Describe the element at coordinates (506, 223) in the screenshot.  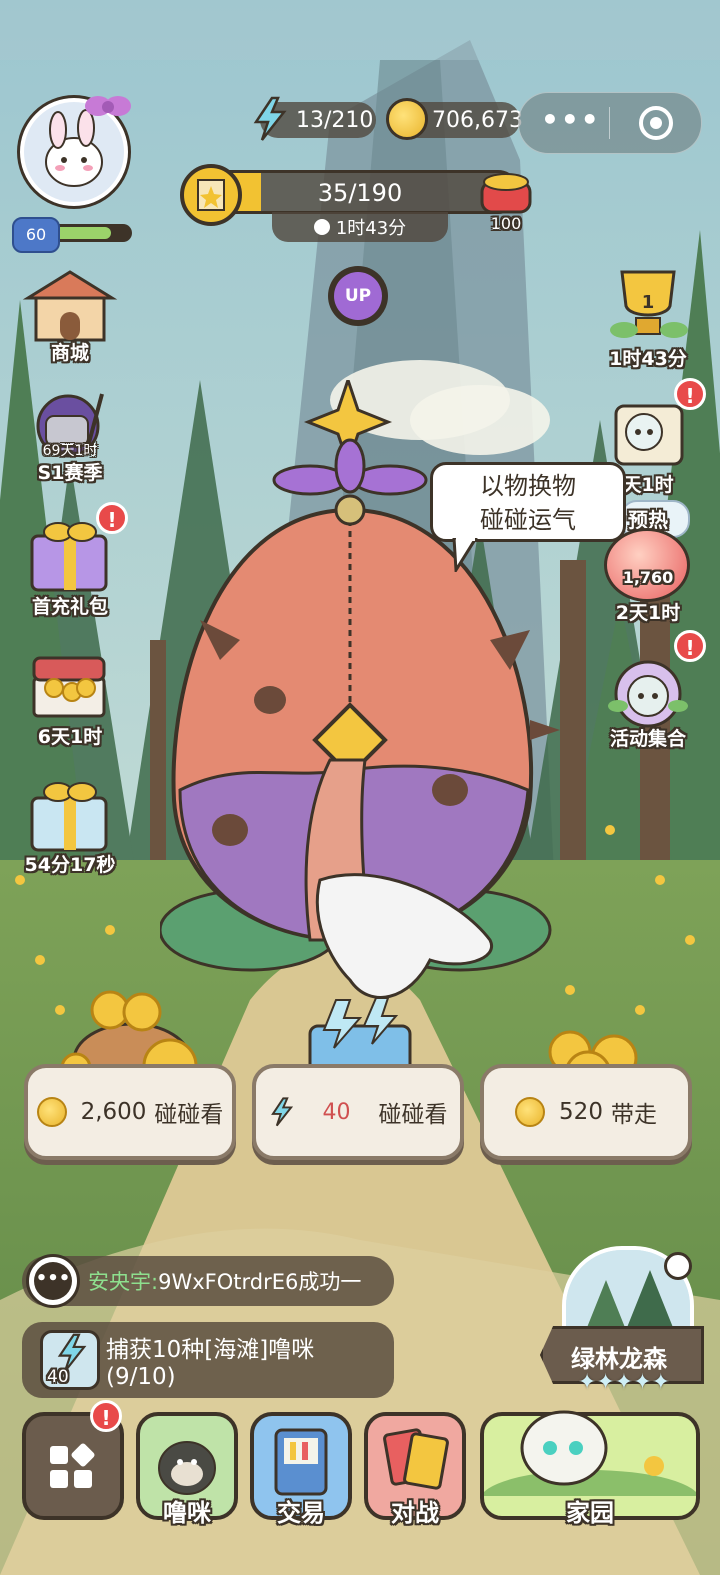
I see `reward-count: 100` at that location.